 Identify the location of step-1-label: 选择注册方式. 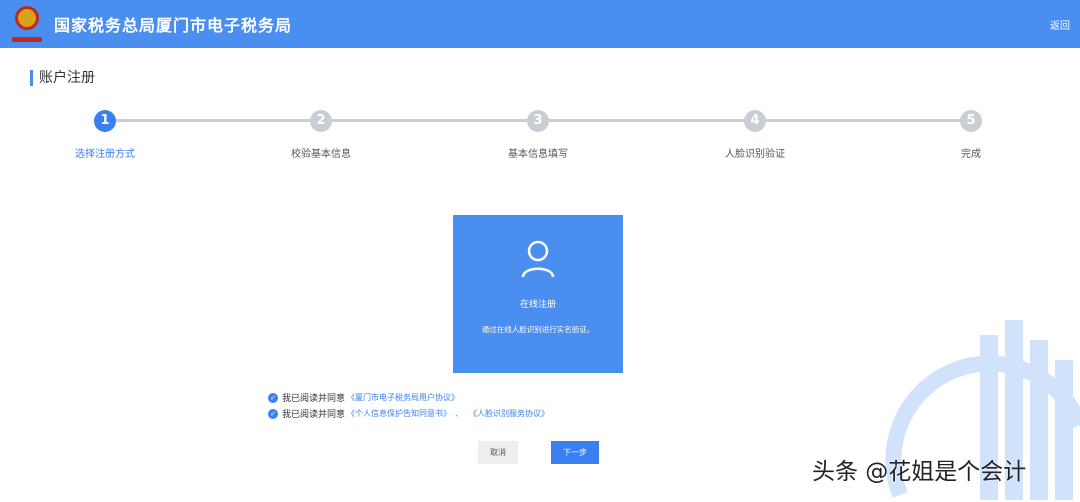
(105, 154).